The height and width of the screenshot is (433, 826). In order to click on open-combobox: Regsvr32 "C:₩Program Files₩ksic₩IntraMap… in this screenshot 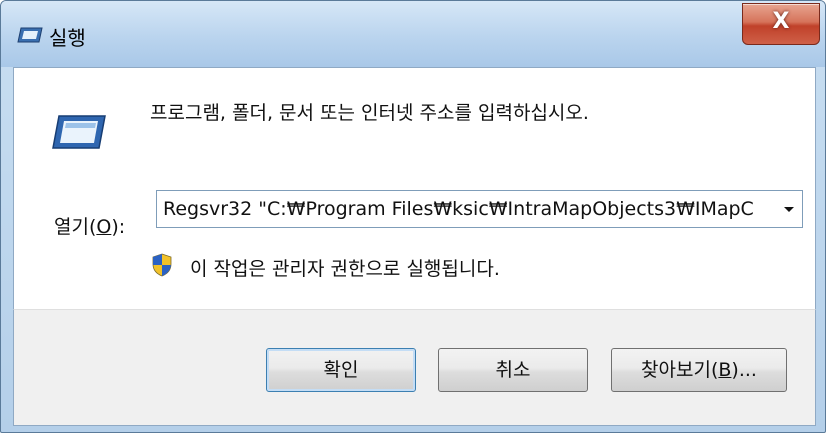, I will do `click(479, 209)`.